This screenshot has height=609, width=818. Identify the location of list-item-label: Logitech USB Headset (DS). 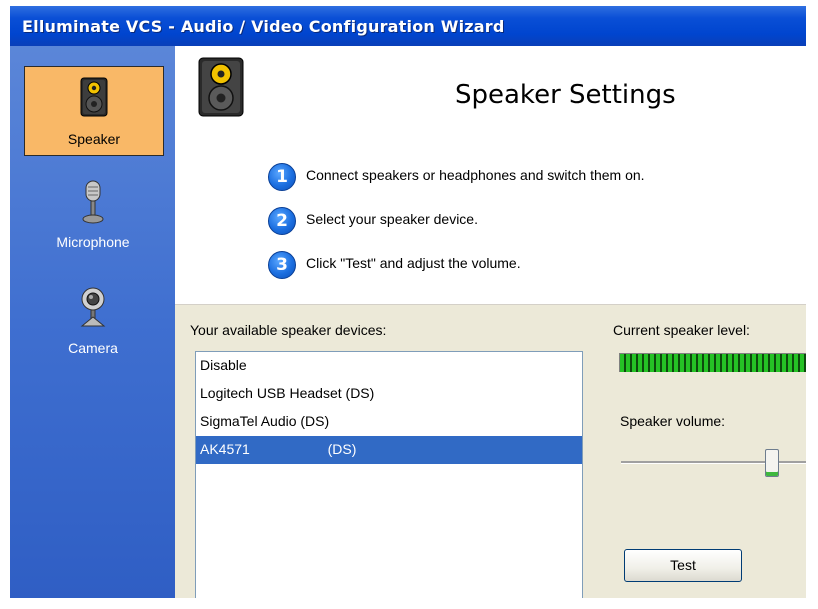
(287, 393).